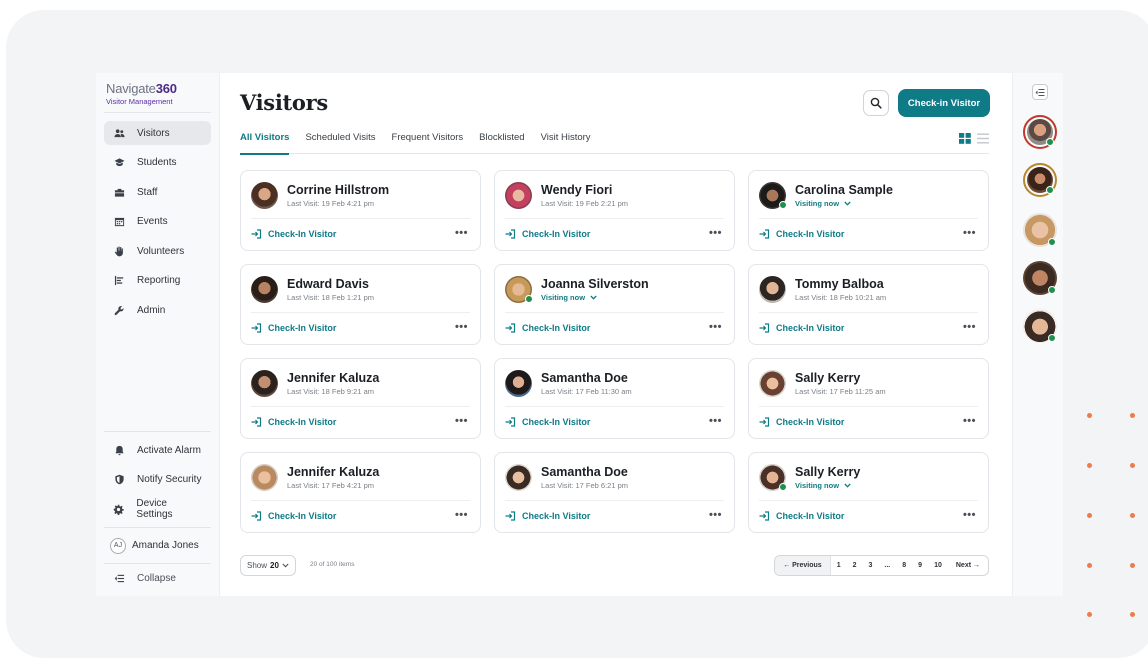 The width and height of the screenshot is (1148, 658). I want to click on sidebar-item-reporting: Reporting, so click(157, 281).